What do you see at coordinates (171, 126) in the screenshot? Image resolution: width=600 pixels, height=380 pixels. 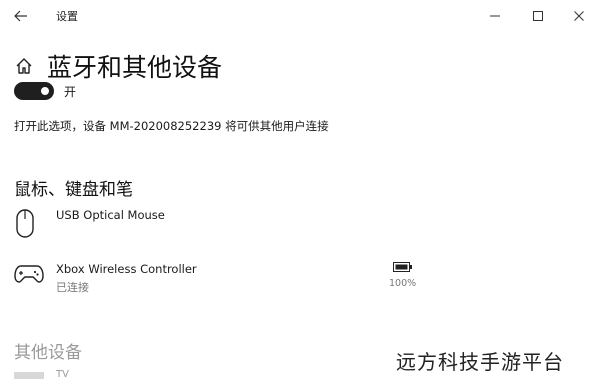 I see `discoverable-text: 打开此选项，设备 MM-202008252239 将可供其他用户连接` at bounding box center [171, 126].